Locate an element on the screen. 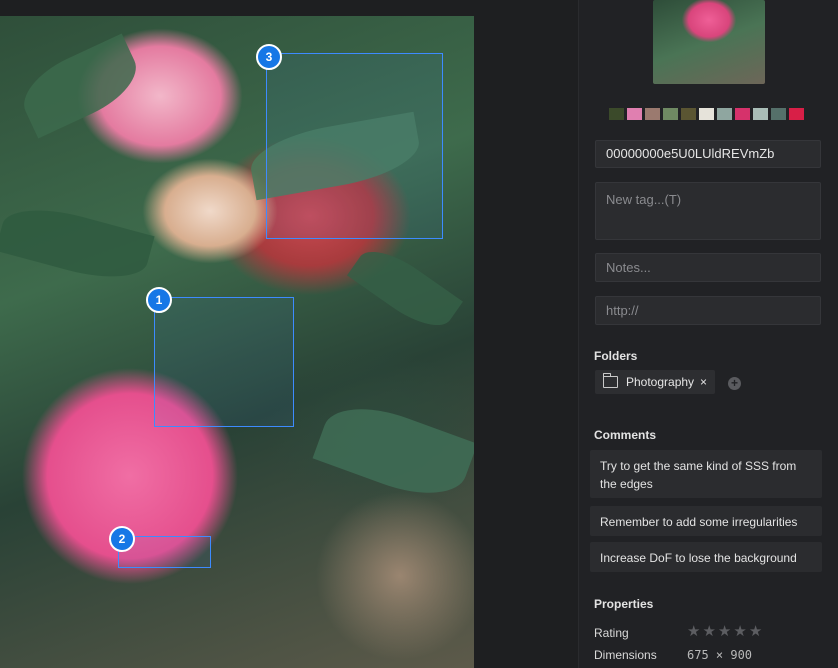 This screenshot has height=668, width=838. rating-stars: ★ ★ ★ ★ ★ is located at coordinates (724, 631).